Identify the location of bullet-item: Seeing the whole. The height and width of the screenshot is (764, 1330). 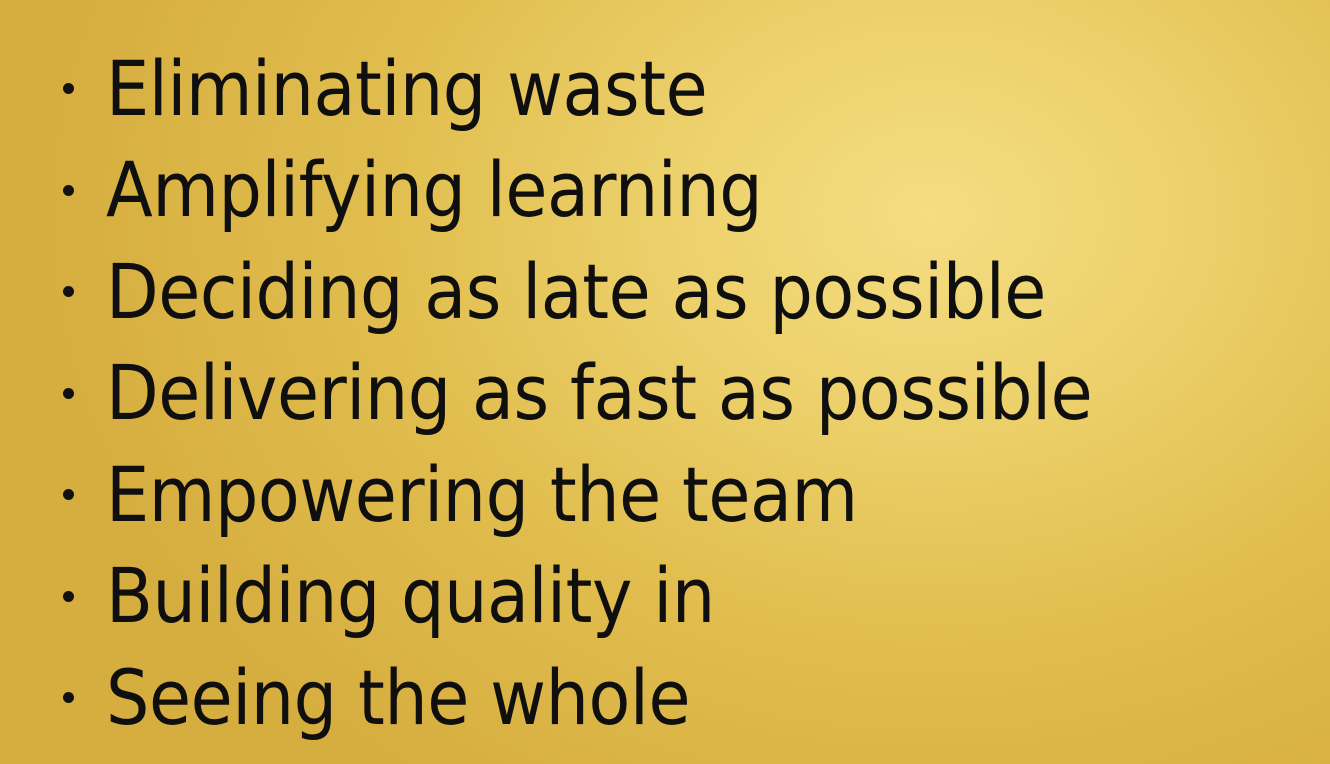
(630, 698).